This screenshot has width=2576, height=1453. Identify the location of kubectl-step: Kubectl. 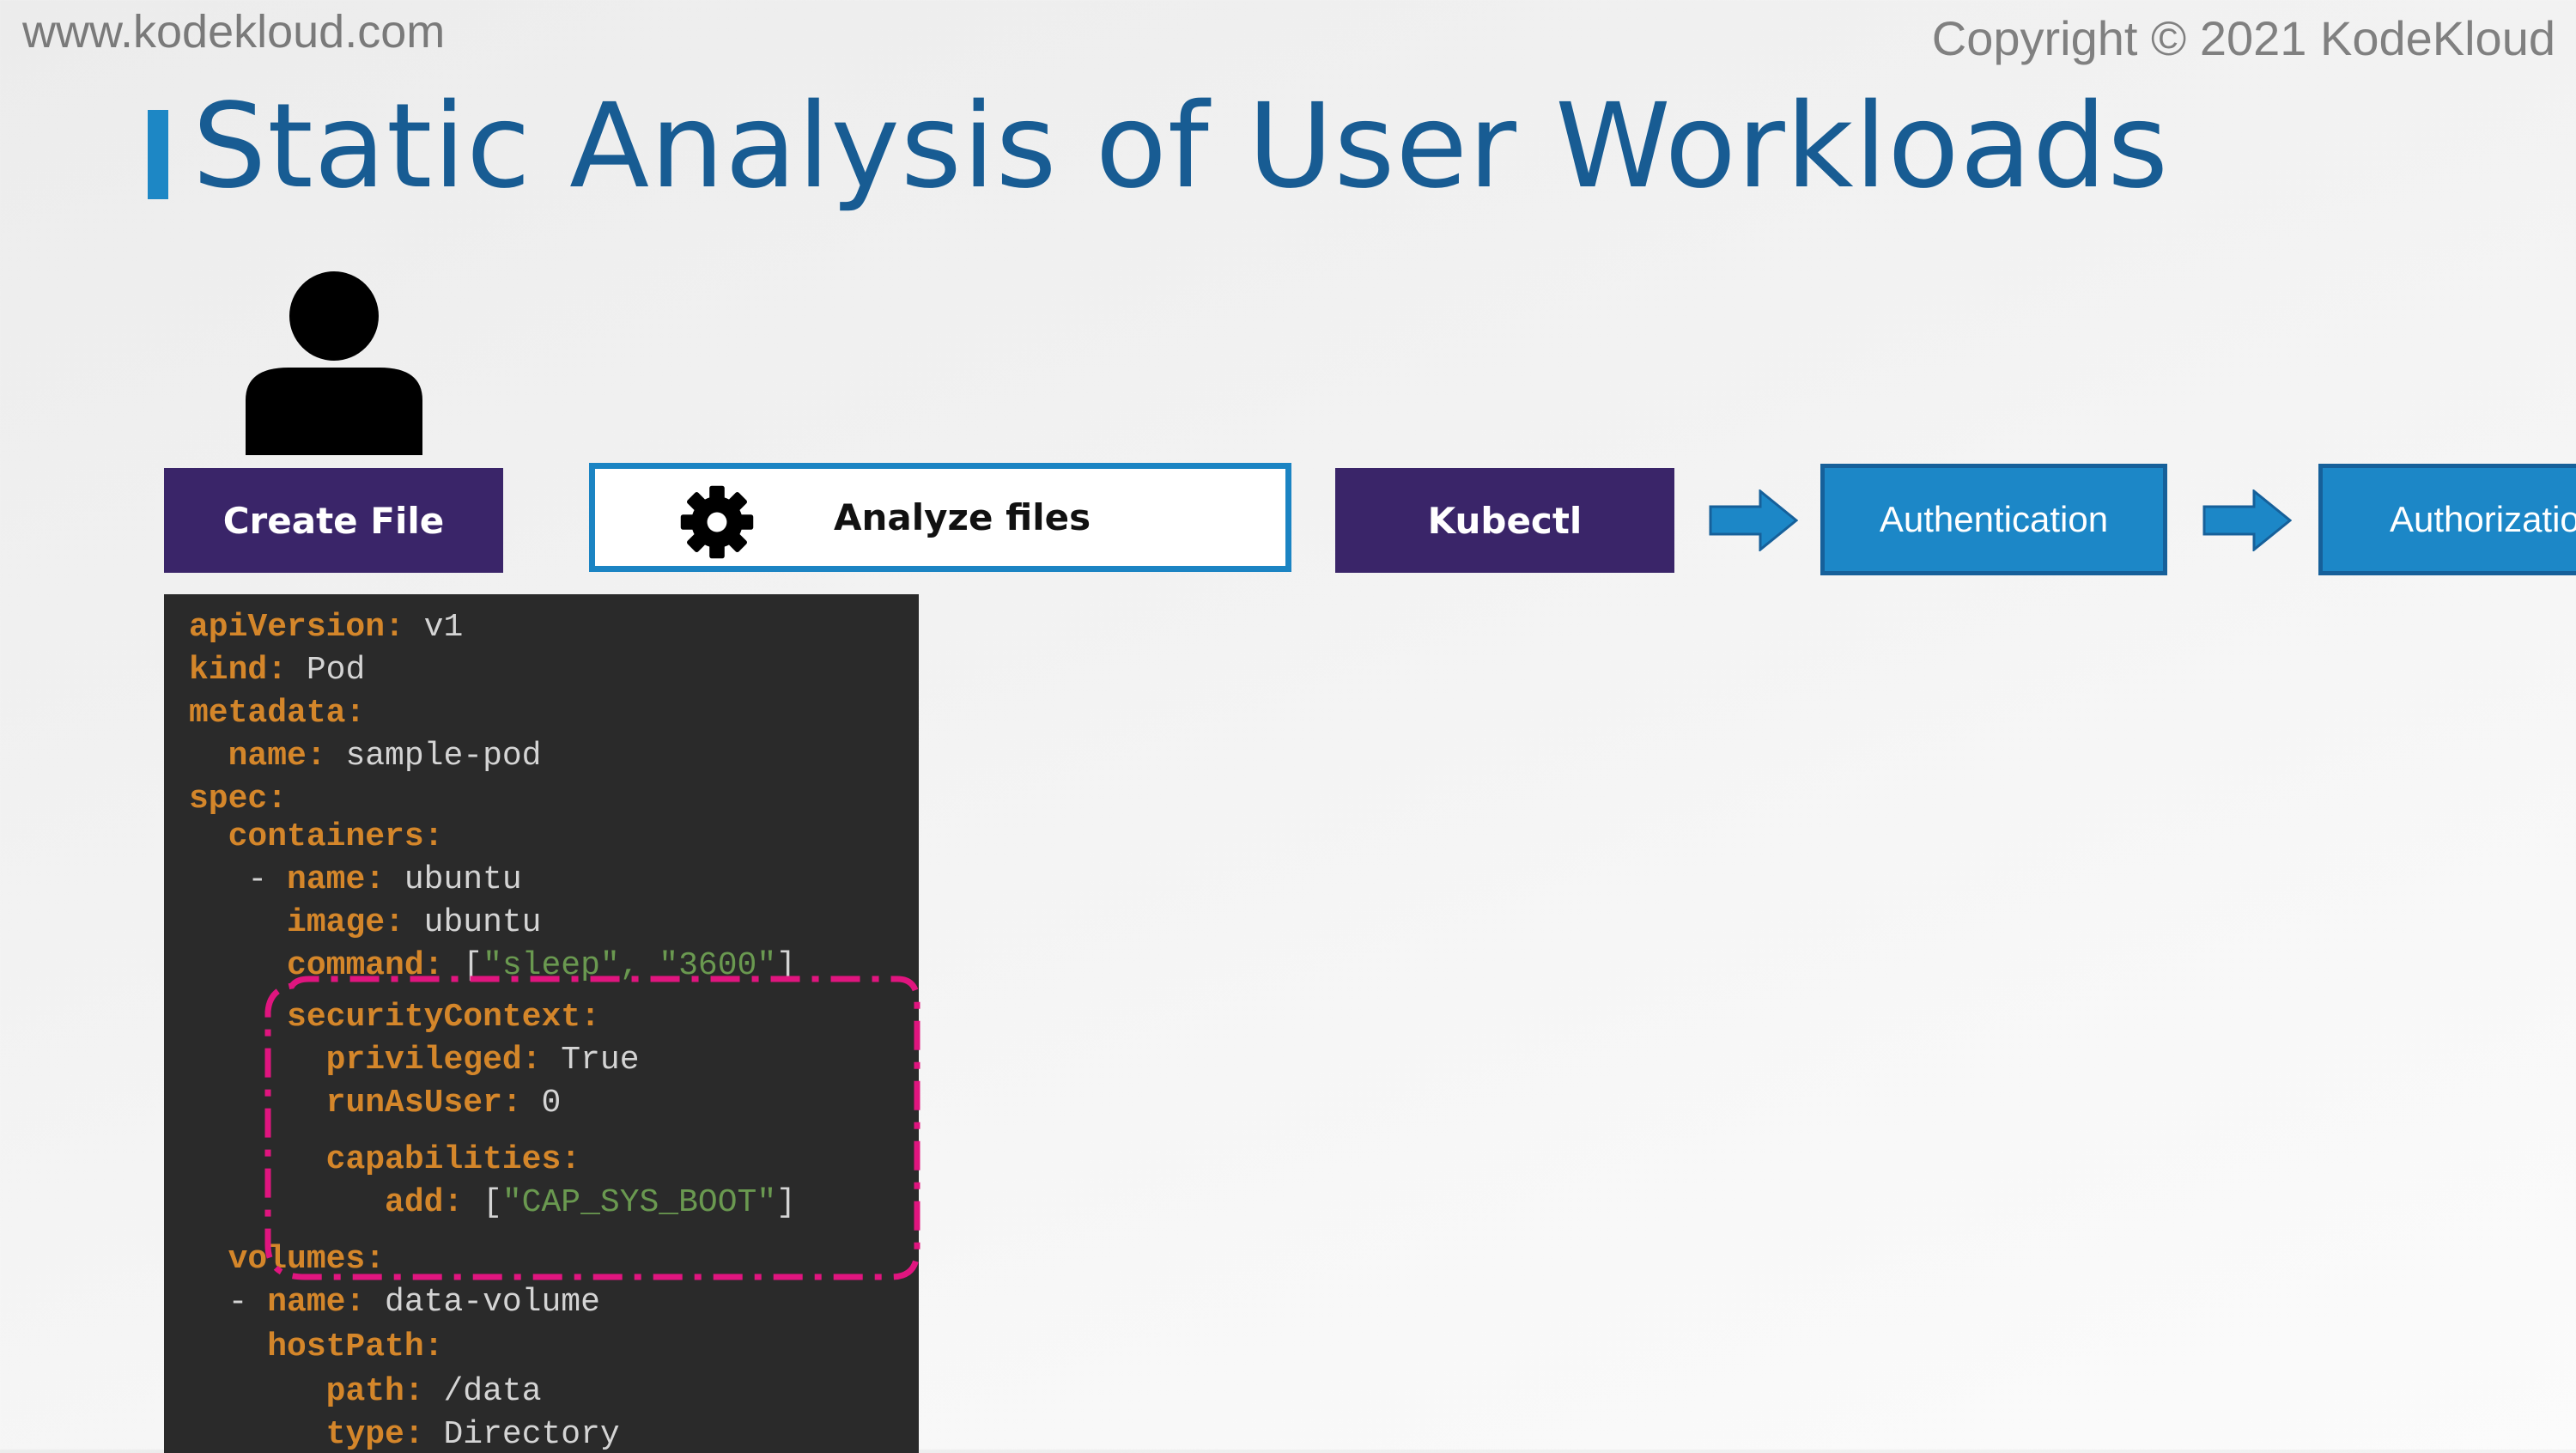
(1504, 521).